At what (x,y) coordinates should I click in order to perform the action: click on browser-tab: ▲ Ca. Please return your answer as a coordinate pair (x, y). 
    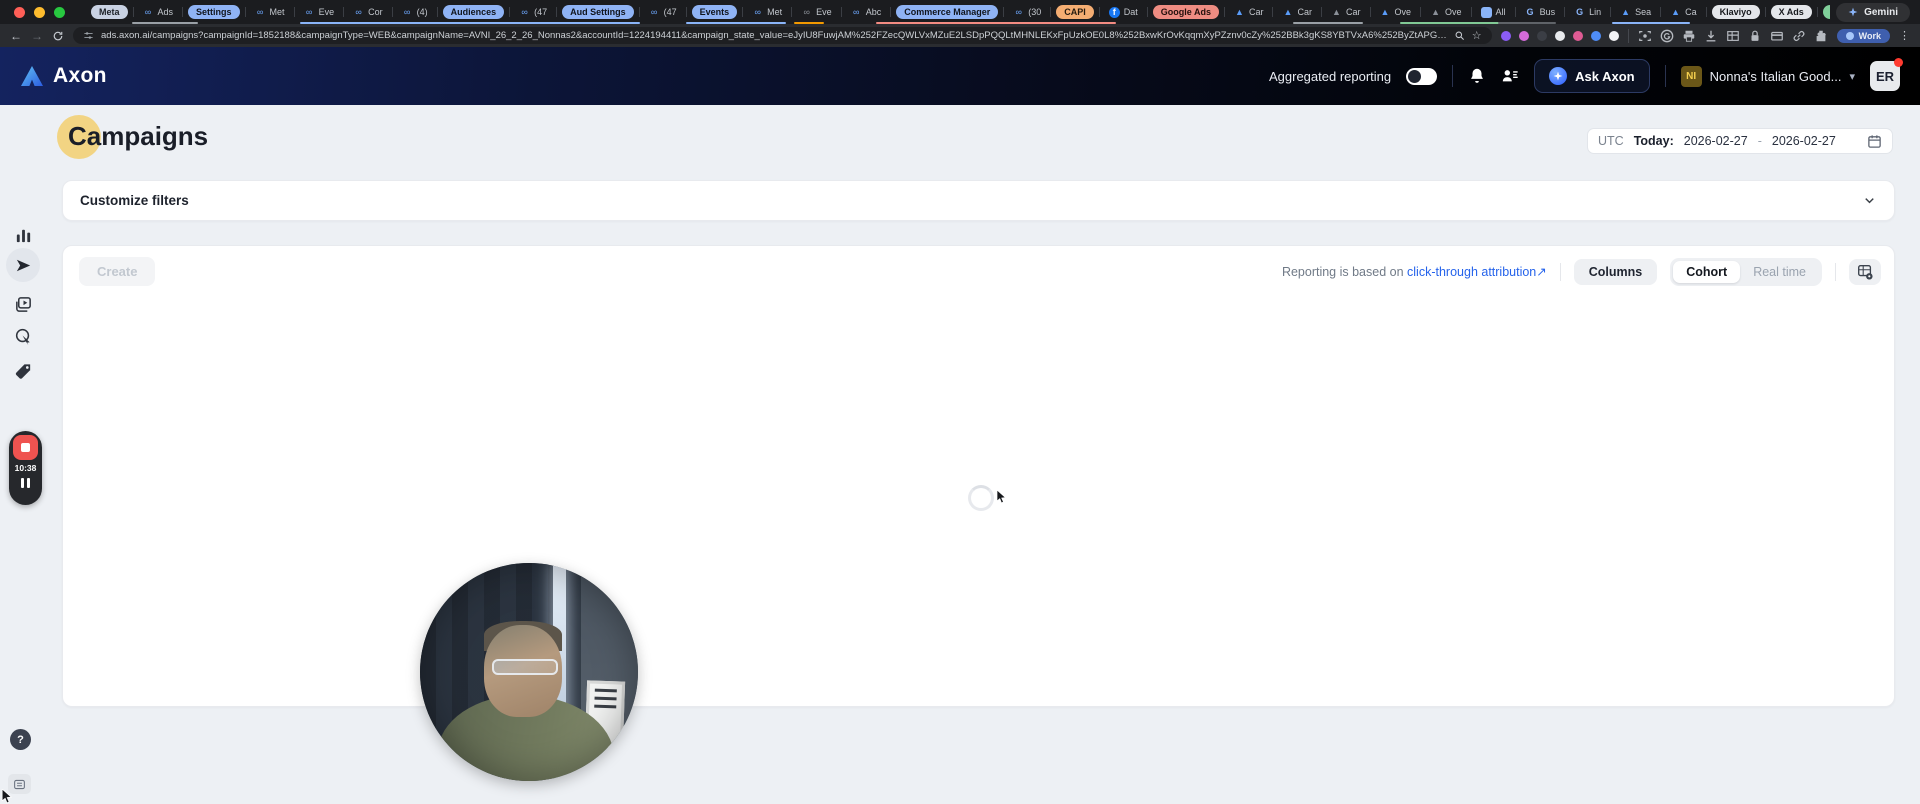
    Looking at the image, I should click on (1683, 12).